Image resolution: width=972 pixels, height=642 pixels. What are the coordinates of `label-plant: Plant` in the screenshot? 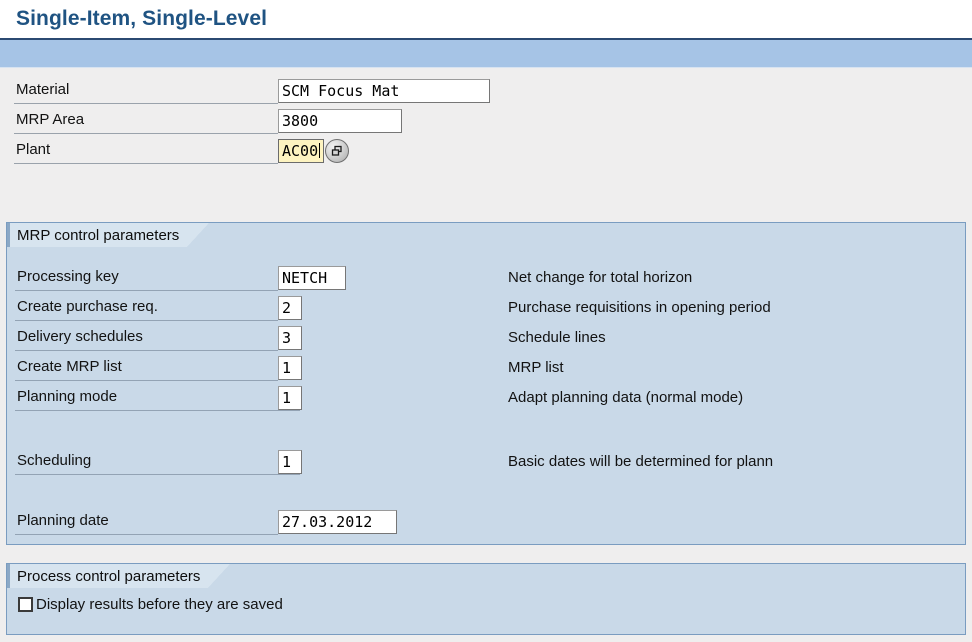 It's located at (146, 151).